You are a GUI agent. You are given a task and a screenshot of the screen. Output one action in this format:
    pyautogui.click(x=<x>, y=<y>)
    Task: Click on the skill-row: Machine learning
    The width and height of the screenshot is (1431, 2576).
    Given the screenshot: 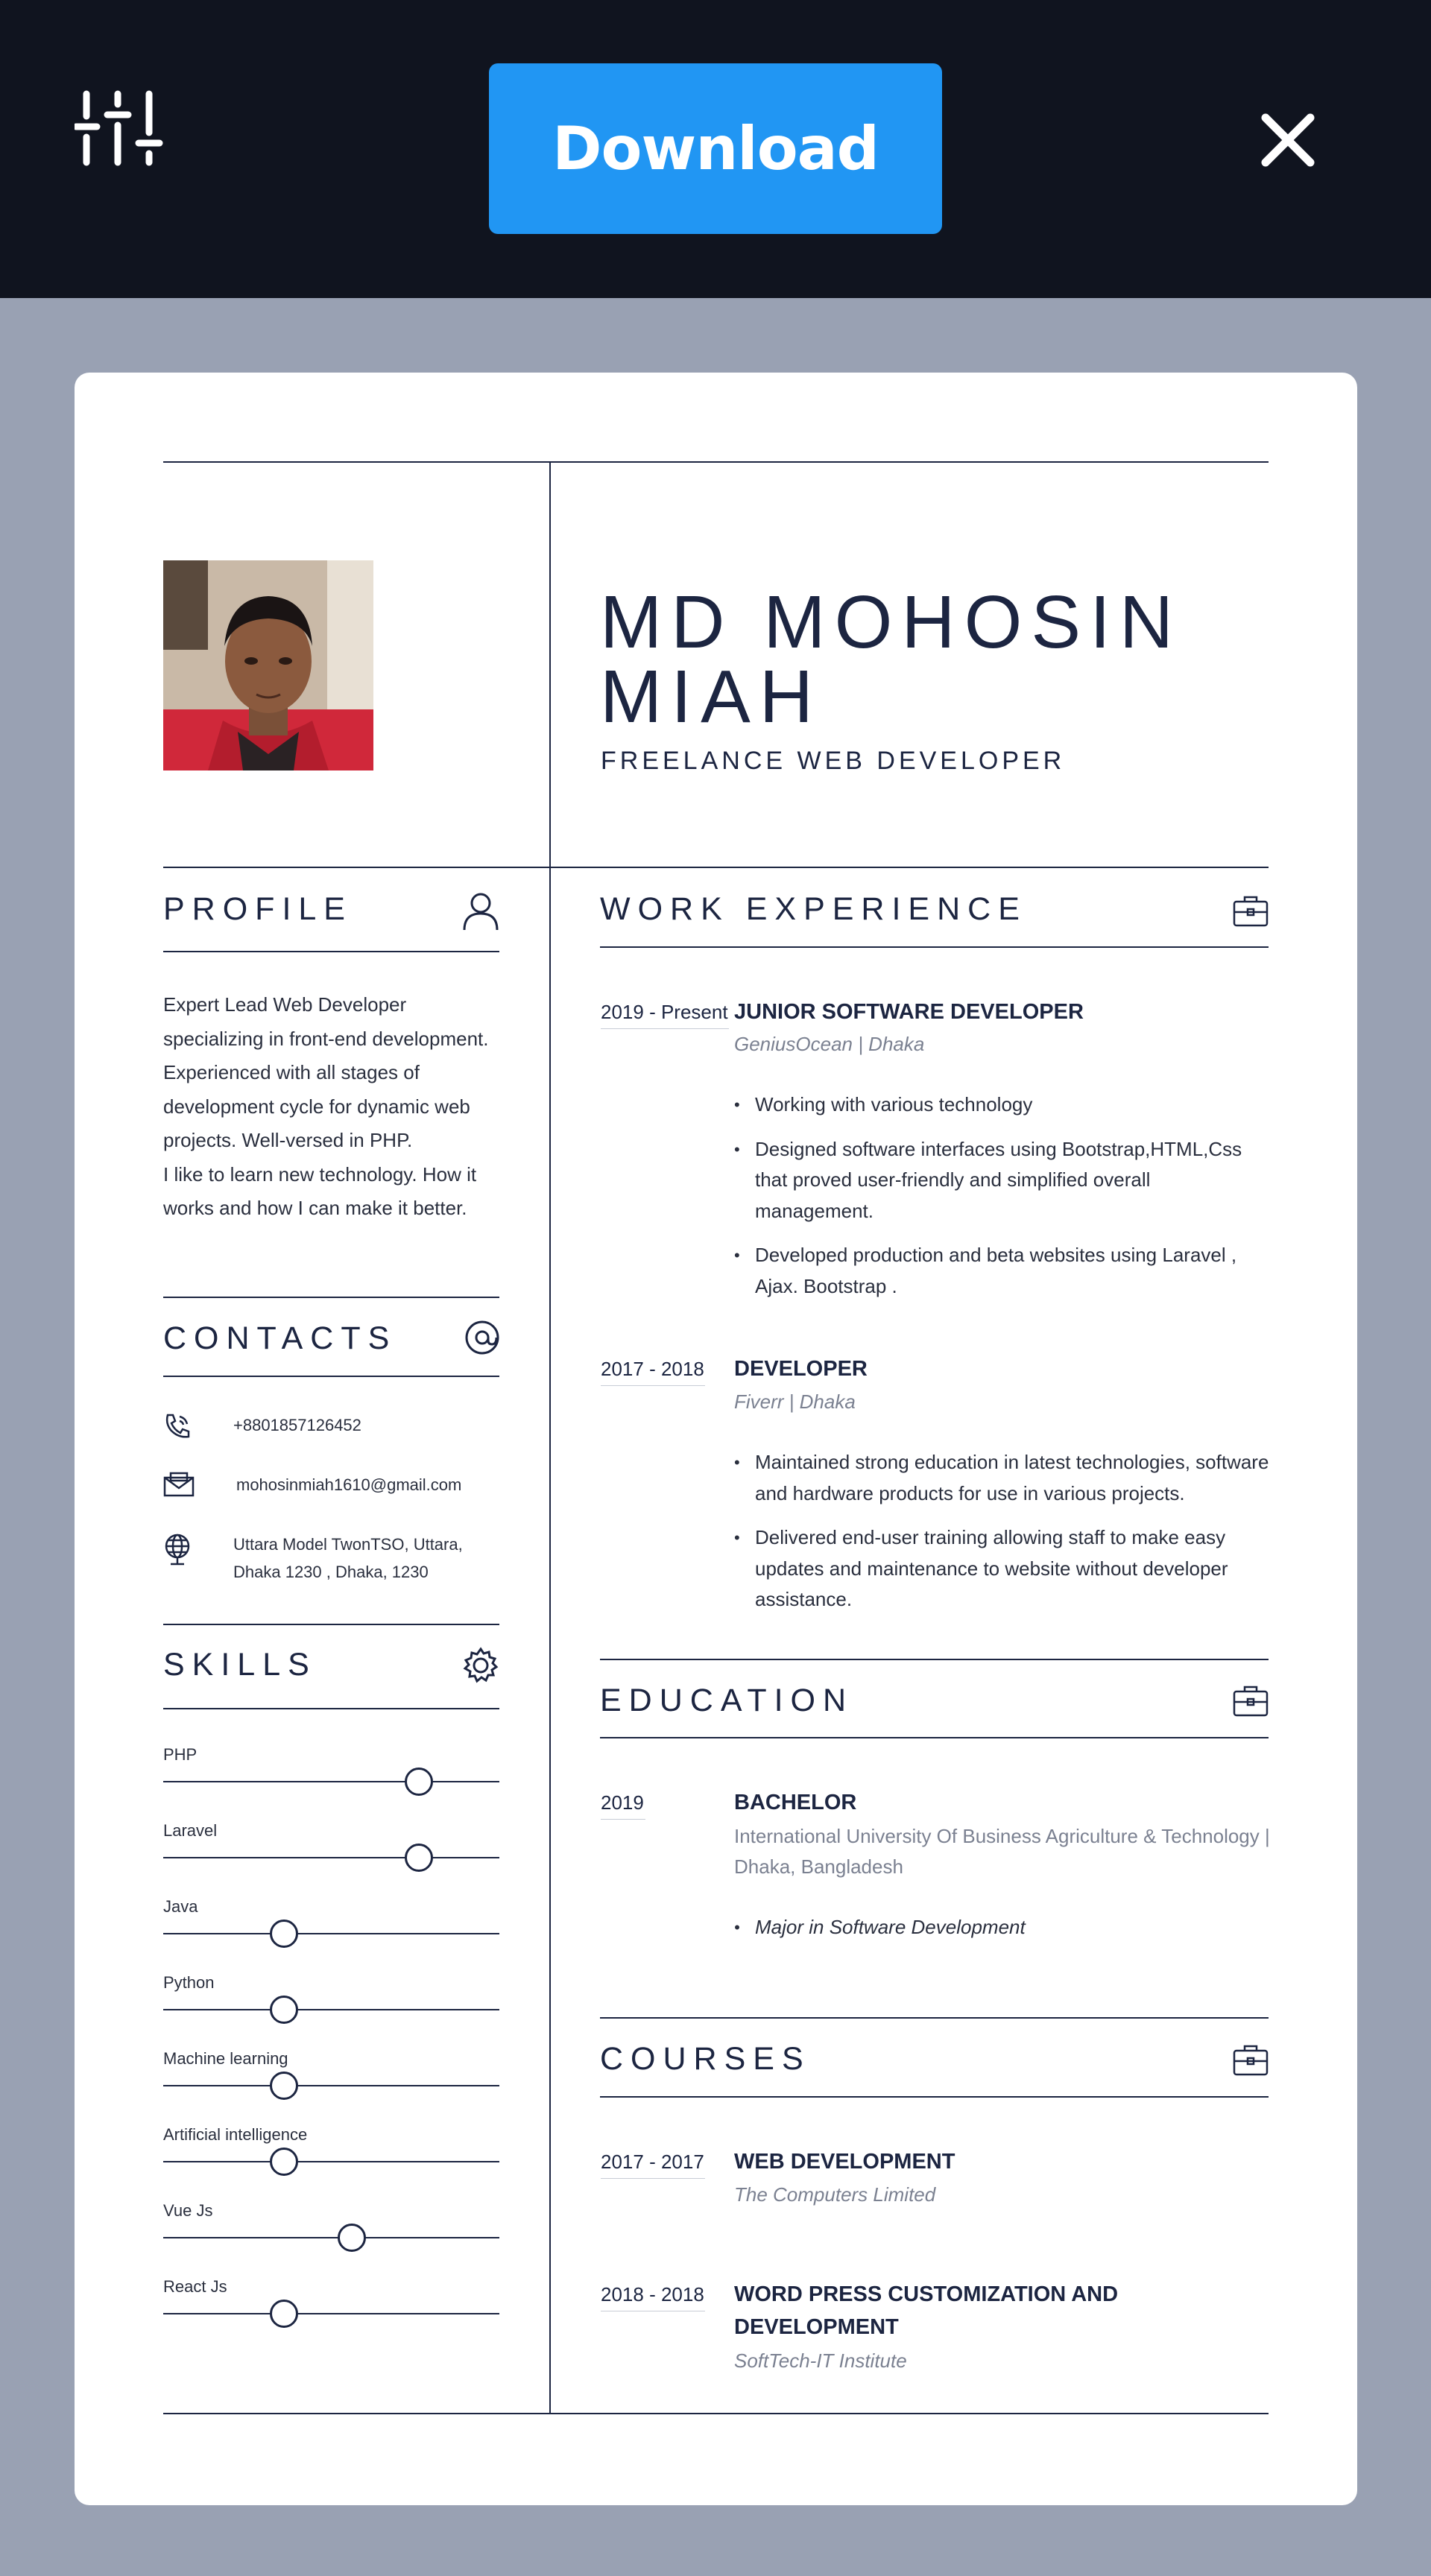 What is the action you would take?
    pyautogui.click(x=331, y=2074)
    